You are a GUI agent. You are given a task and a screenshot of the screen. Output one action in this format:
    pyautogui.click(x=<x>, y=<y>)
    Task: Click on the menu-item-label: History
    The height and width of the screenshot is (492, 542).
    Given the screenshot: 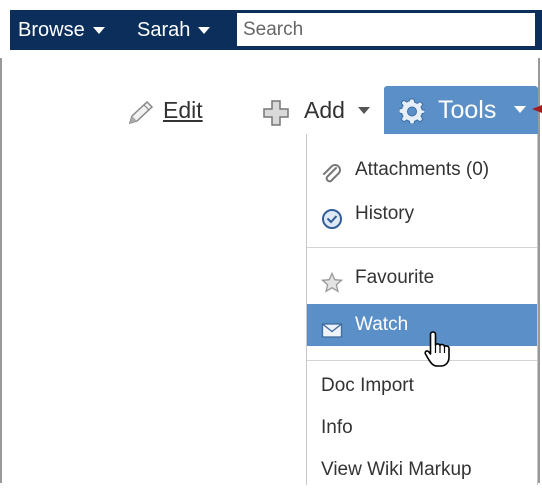 What is the action you would take?
    pyautogui.click(x=385, y=213)
    